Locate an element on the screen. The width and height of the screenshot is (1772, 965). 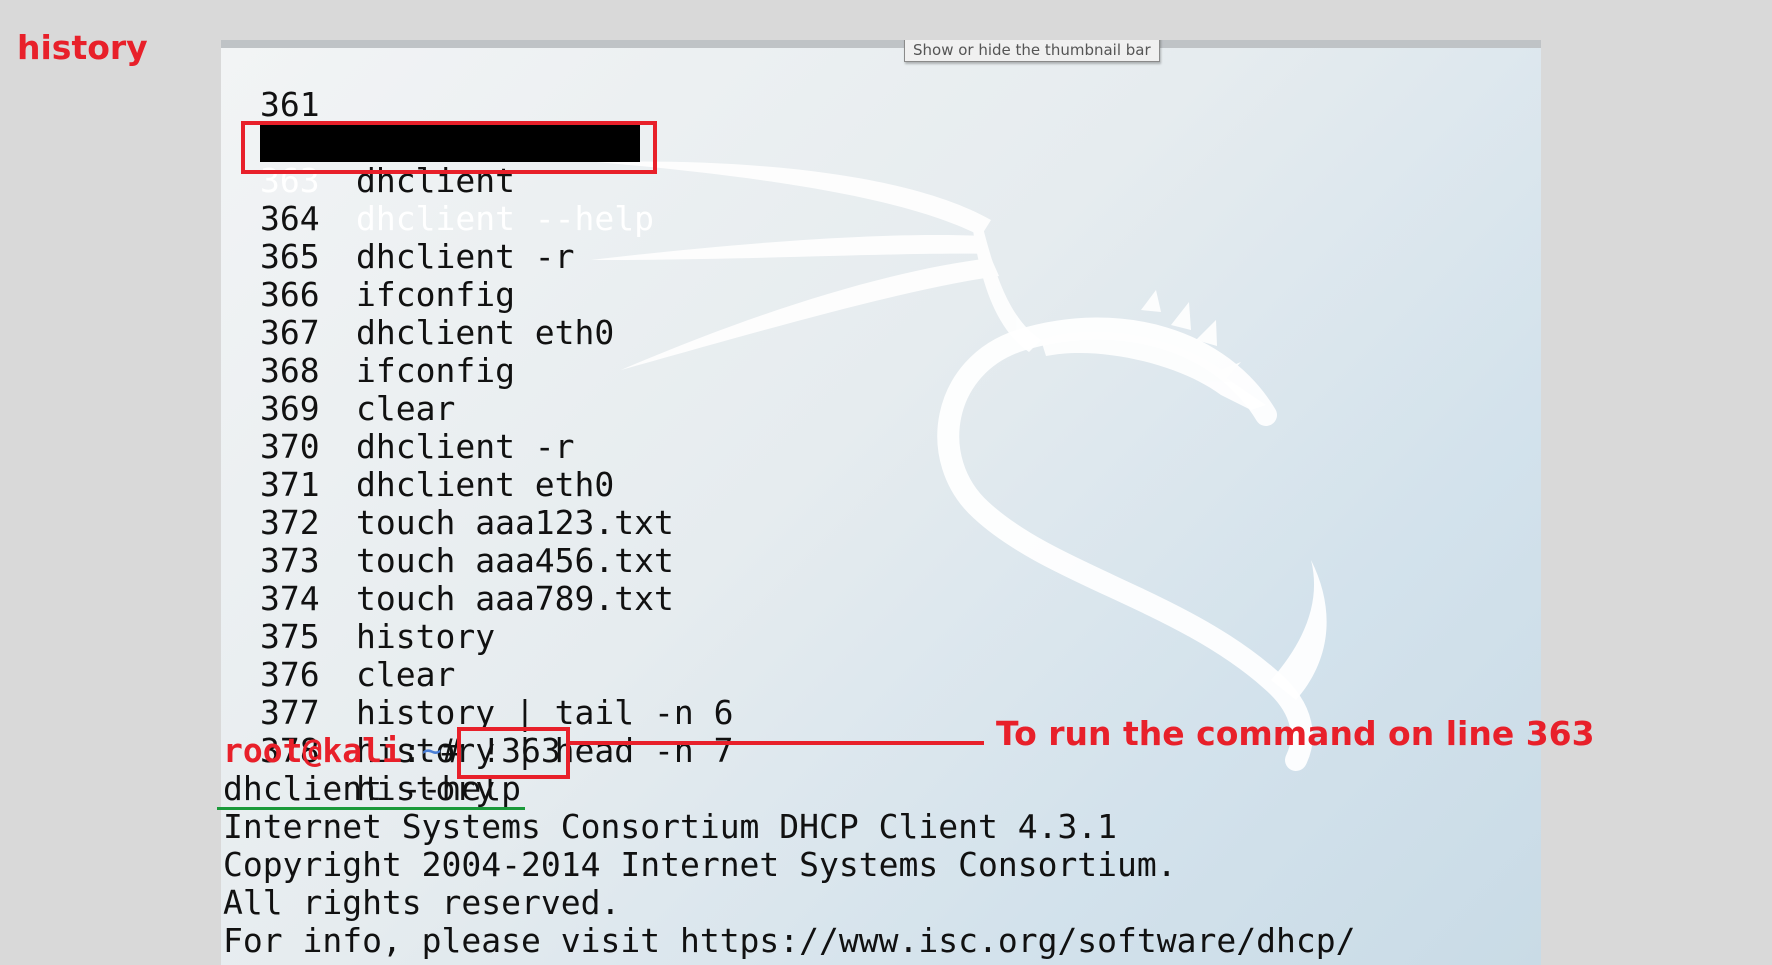
history-line: 377 history | head -n 7 is located at coordinates (477, 713).